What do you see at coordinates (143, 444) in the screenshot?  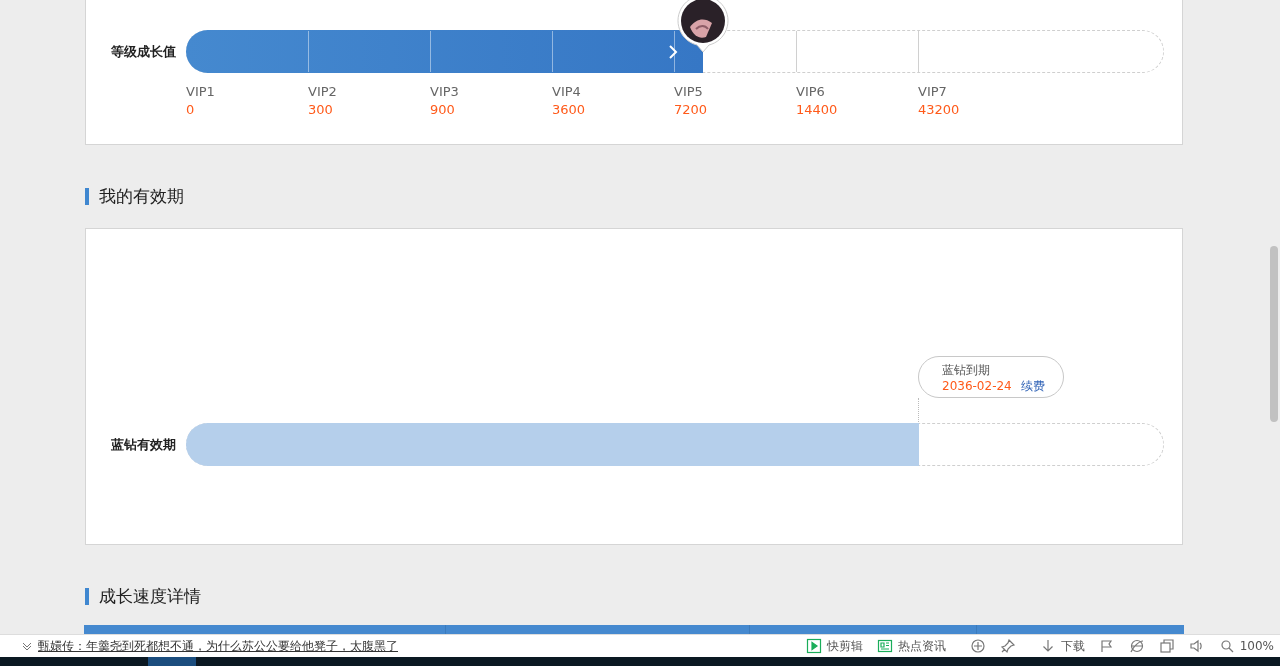 I see `validity-label: 蓝钻有效期` at bounding box center [143, 444].